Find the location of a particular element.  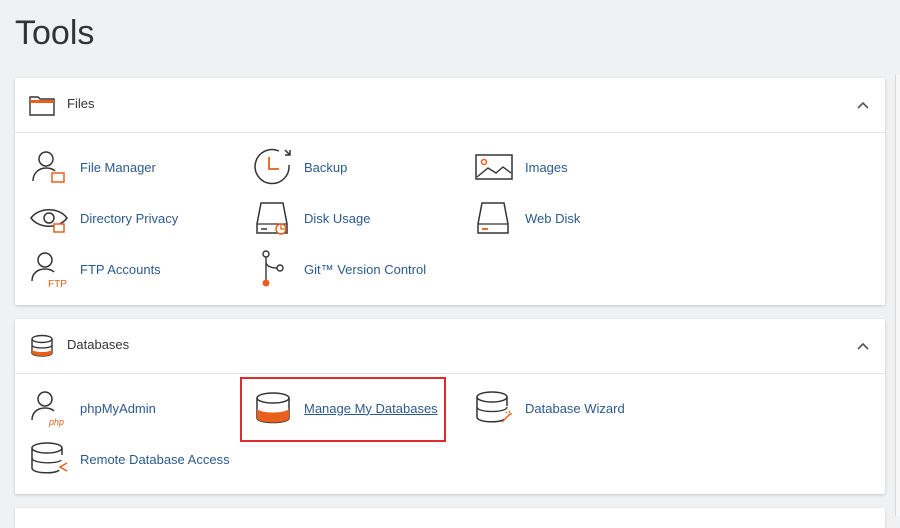

tool-file-manager: File Manager is located at coordinates (85, 167).